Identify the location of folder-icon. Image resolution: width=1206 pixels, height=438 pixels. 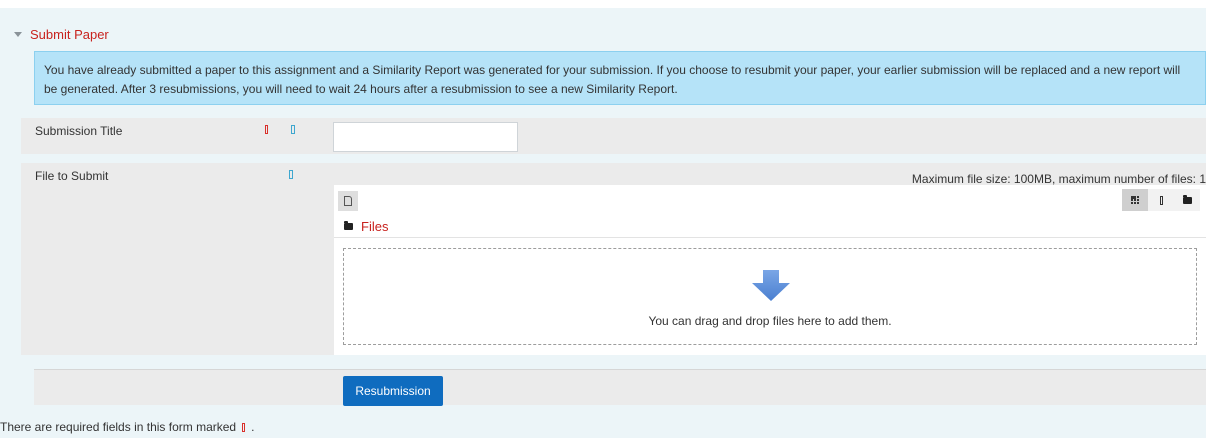
(348, 225).